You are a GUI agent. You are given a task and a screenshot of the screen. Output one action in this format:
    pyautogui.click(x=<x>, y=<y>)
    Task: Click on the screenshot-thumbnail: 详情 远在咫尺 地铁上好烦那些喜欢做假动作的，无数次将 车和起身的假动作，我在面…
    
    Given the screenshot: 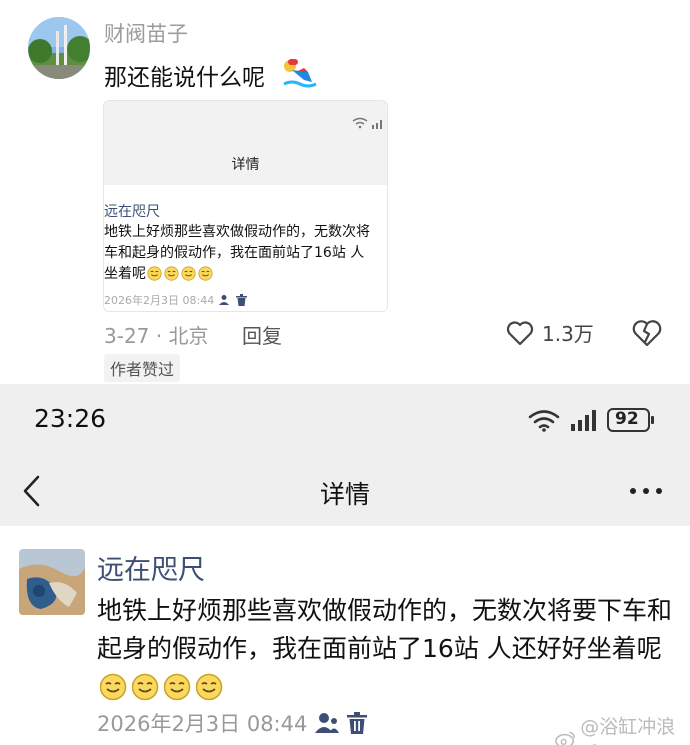 What is the action you would take?
    pyautogui.click(x=245, y=206)
    